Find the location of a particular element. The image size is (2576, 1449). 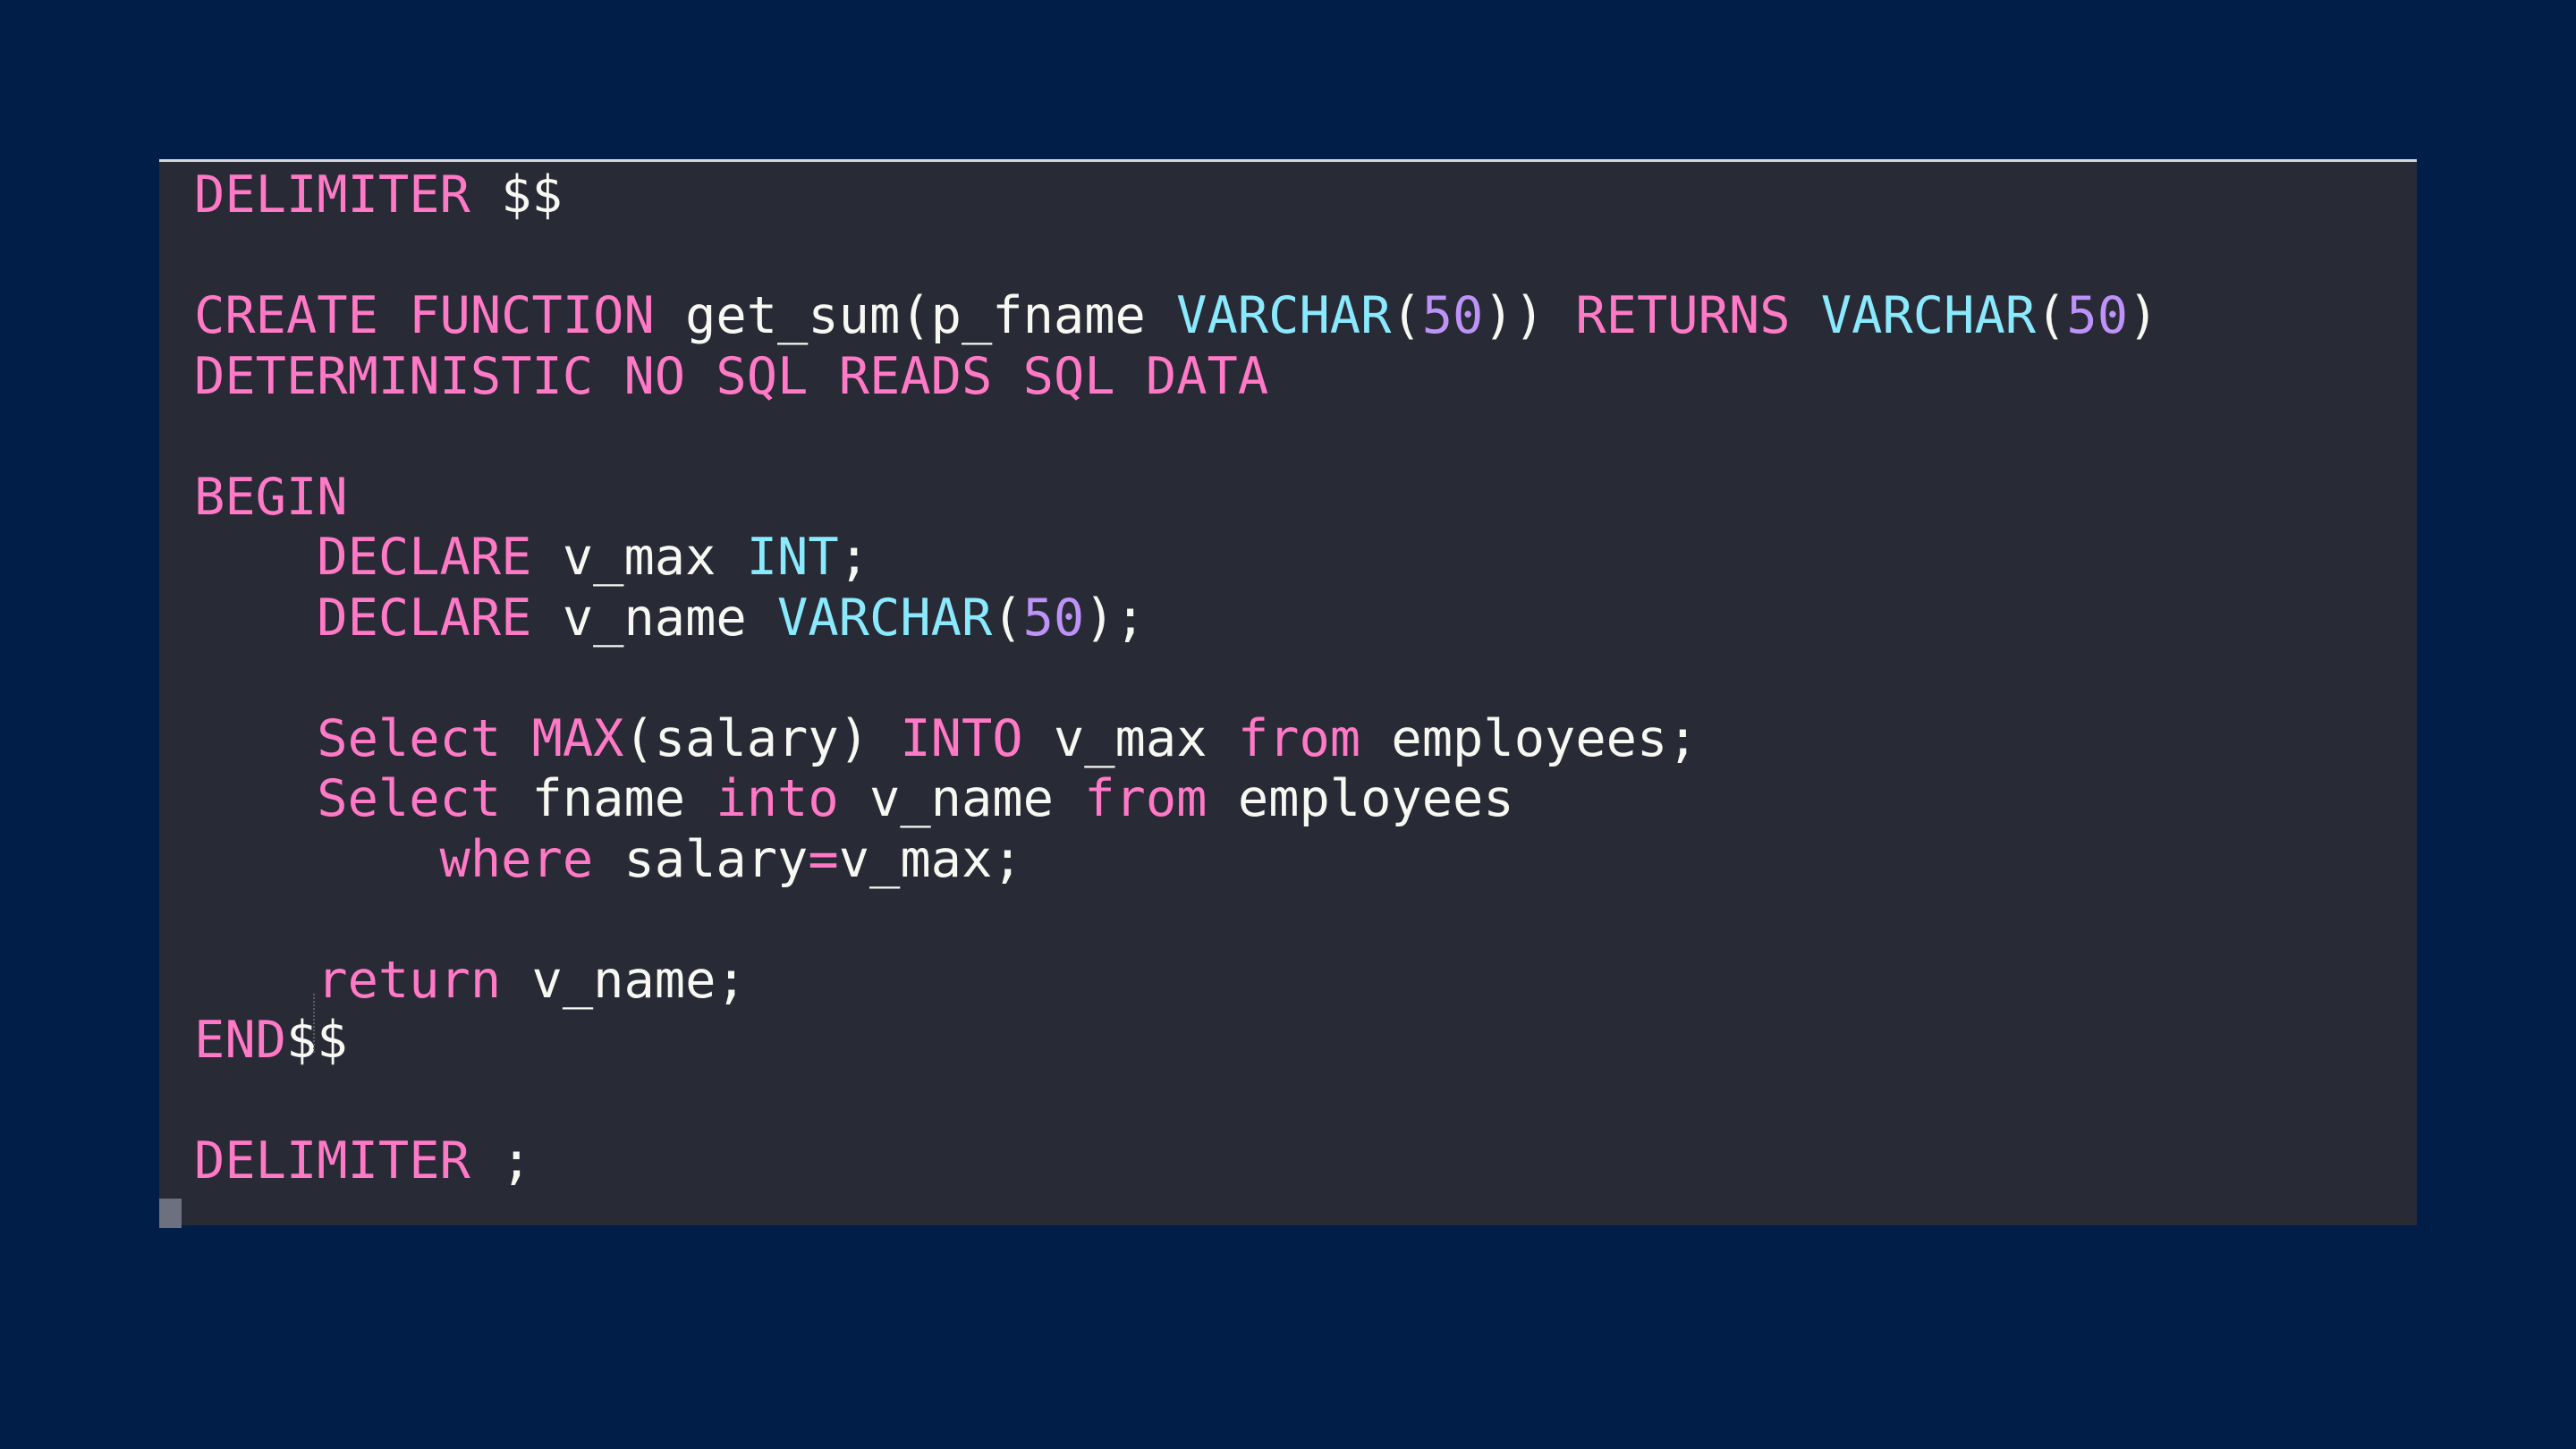

code-line: return v_name; is located at coordinates (1176, 981).